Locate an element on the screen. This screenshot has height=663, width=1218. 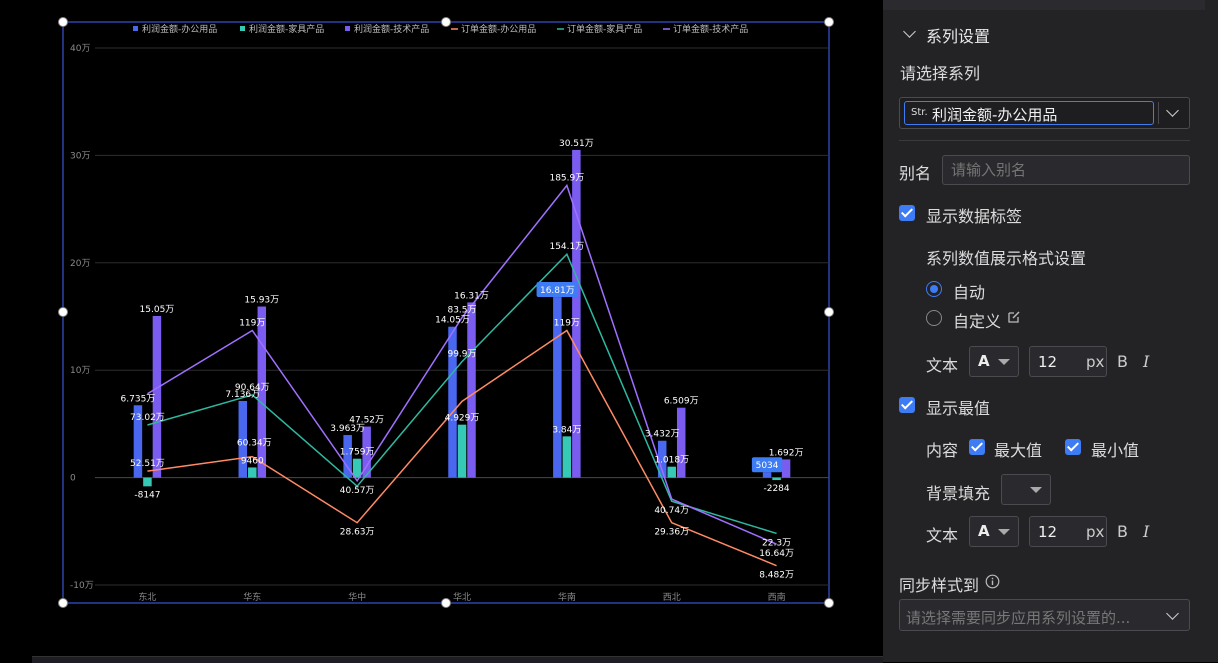
auto-label: 自动 is located at coordinates (969, 292).